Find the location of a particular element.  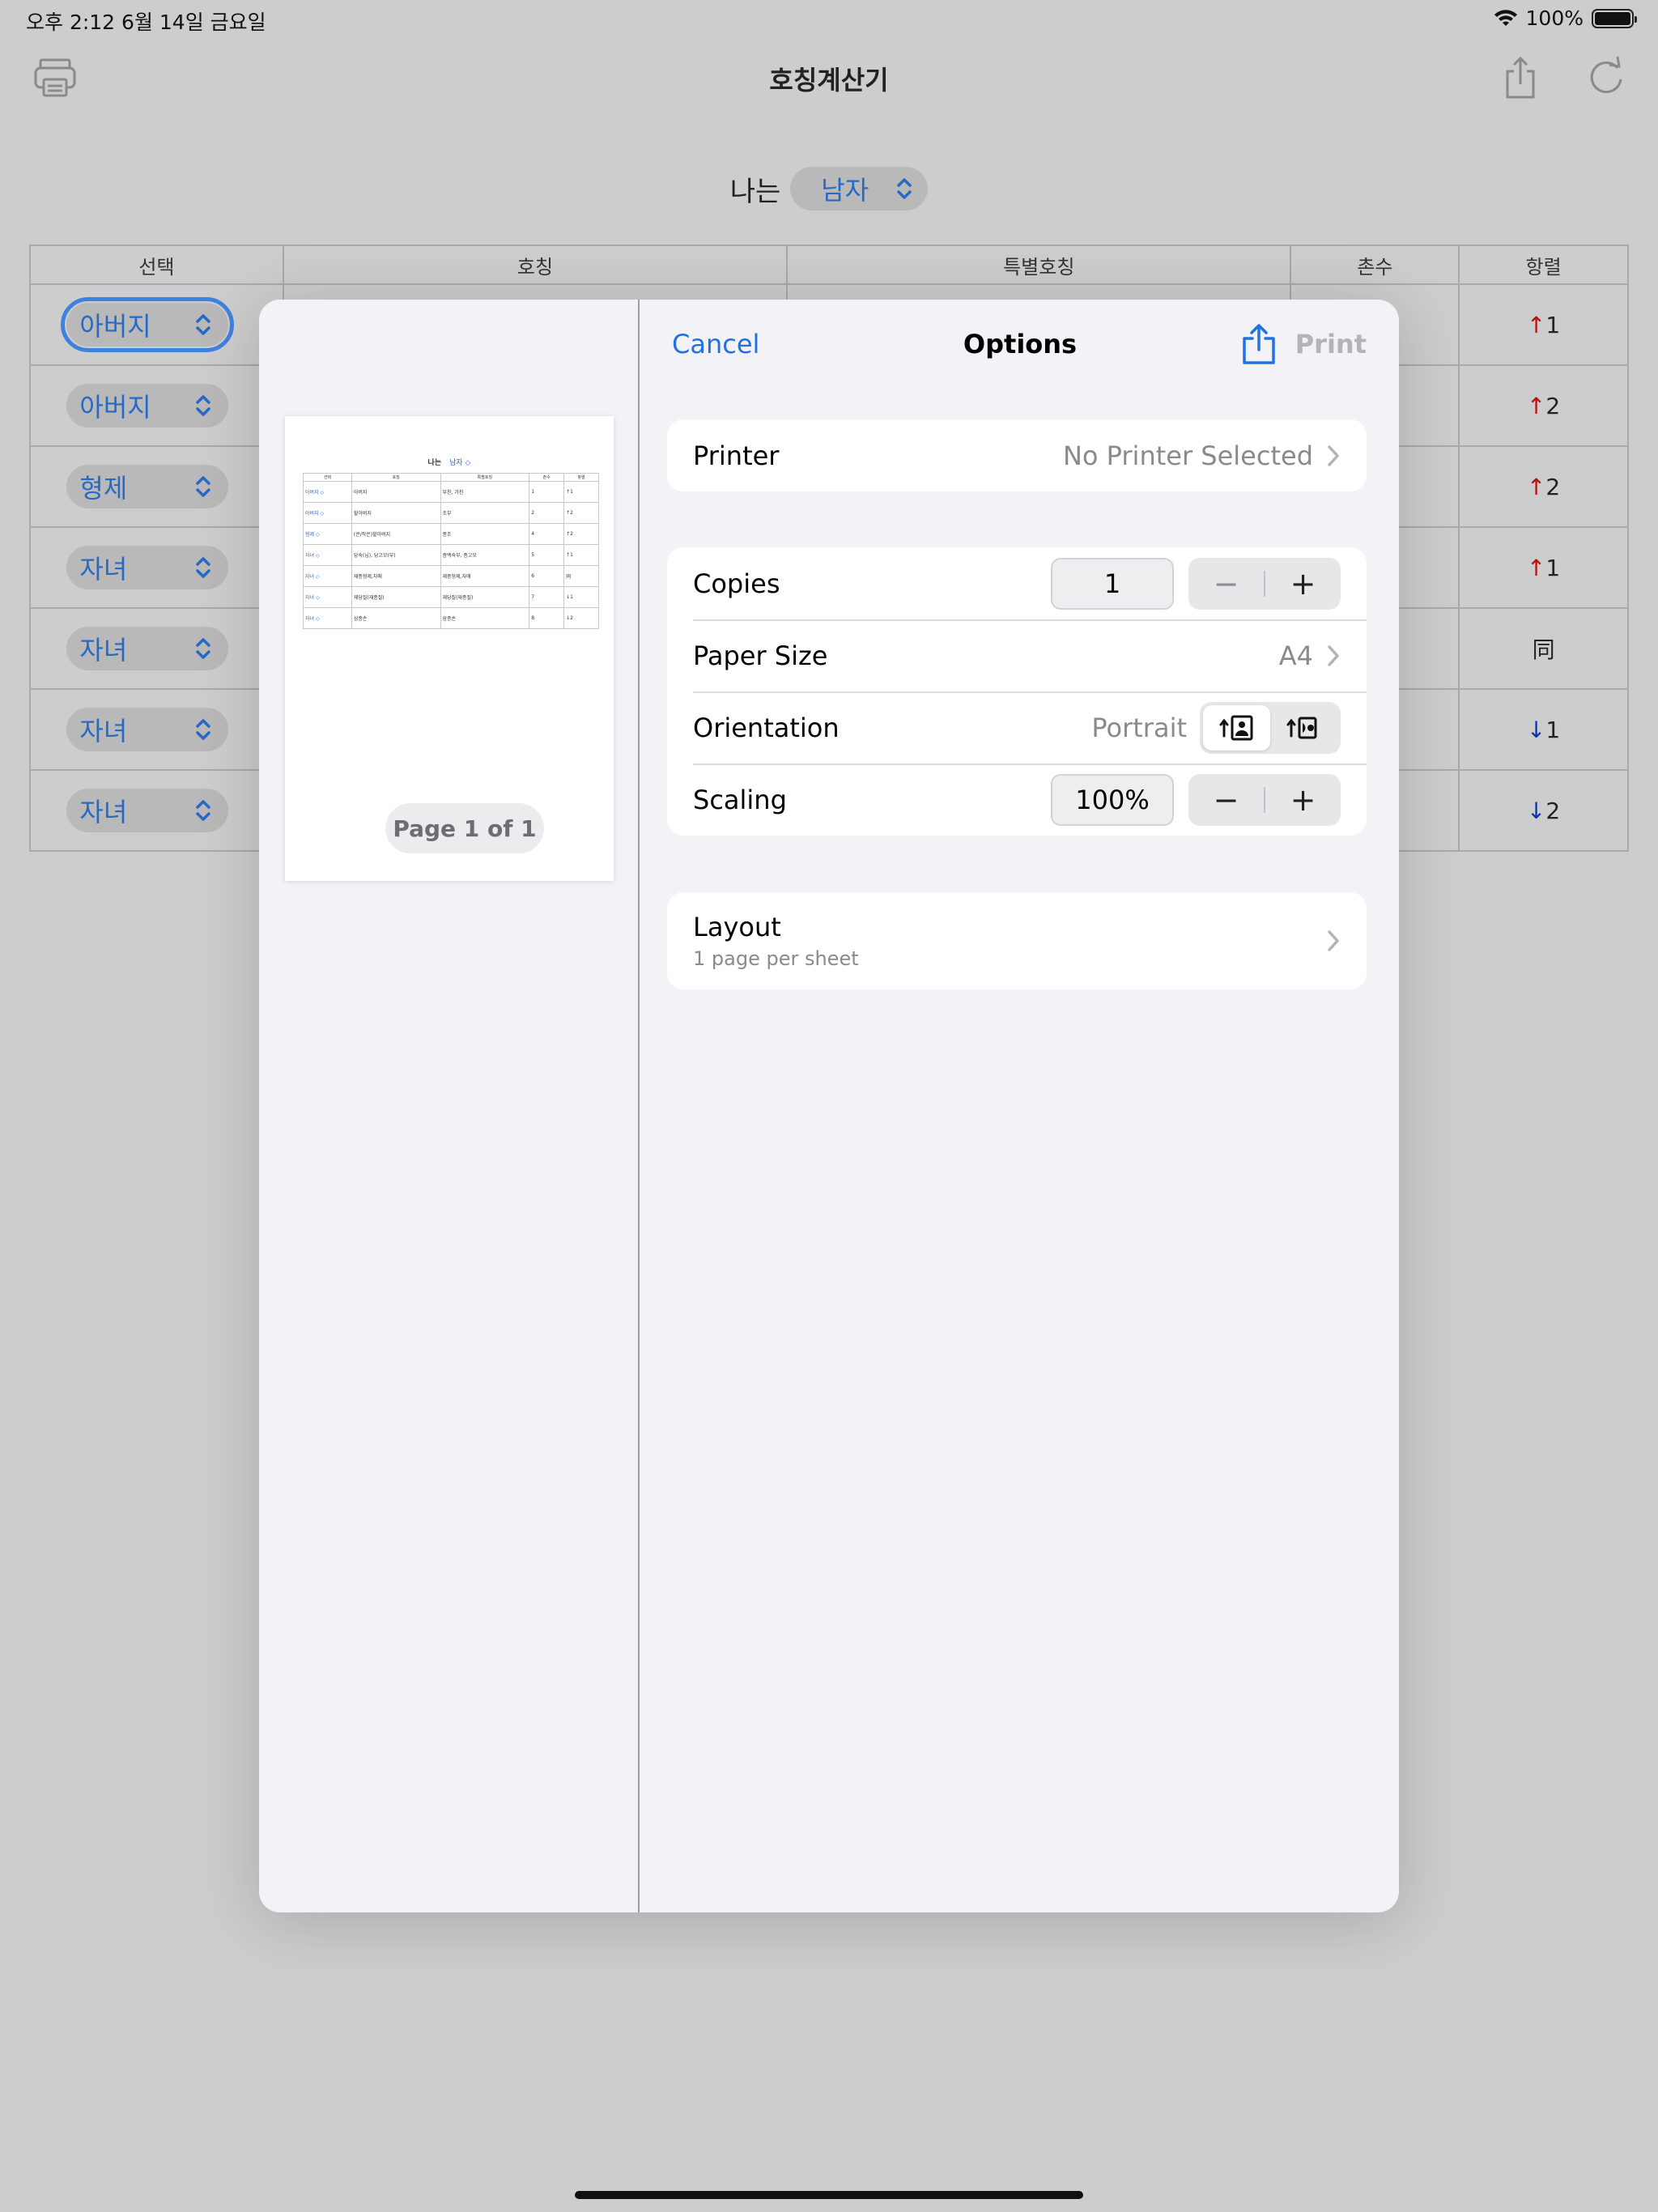

scaling-row: Scaling 100% − + is located at coordinates (1017, 800).